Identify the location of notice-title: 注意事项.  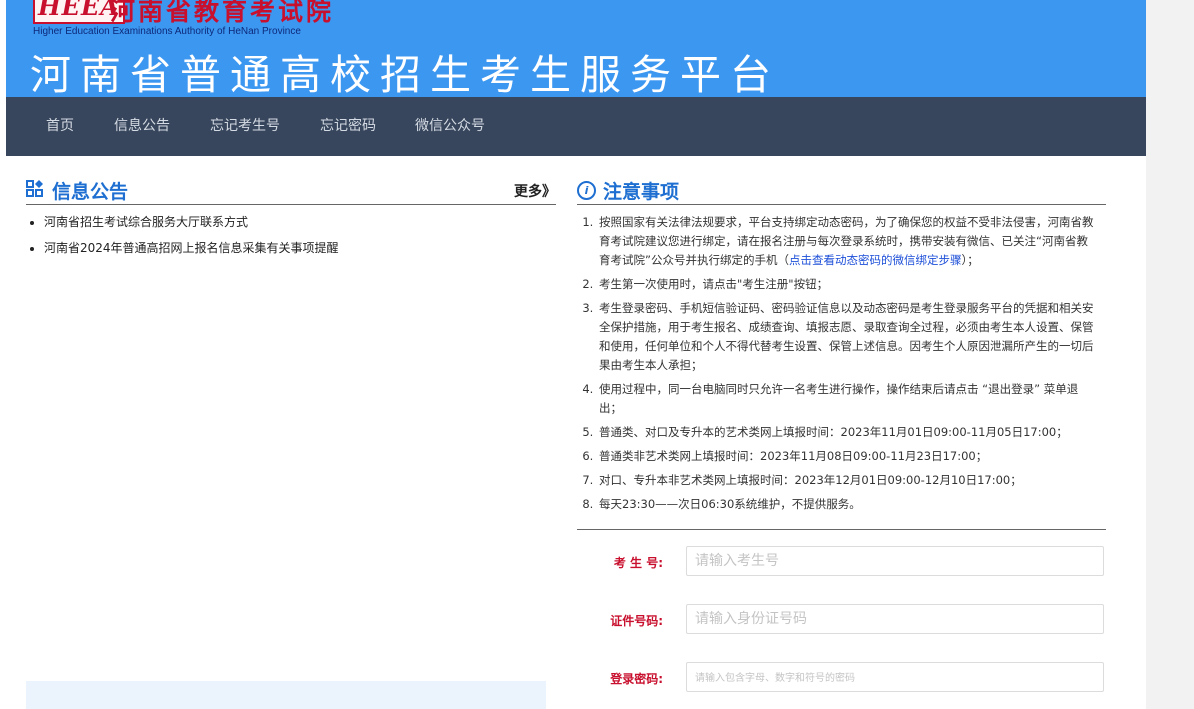
(641, 192).